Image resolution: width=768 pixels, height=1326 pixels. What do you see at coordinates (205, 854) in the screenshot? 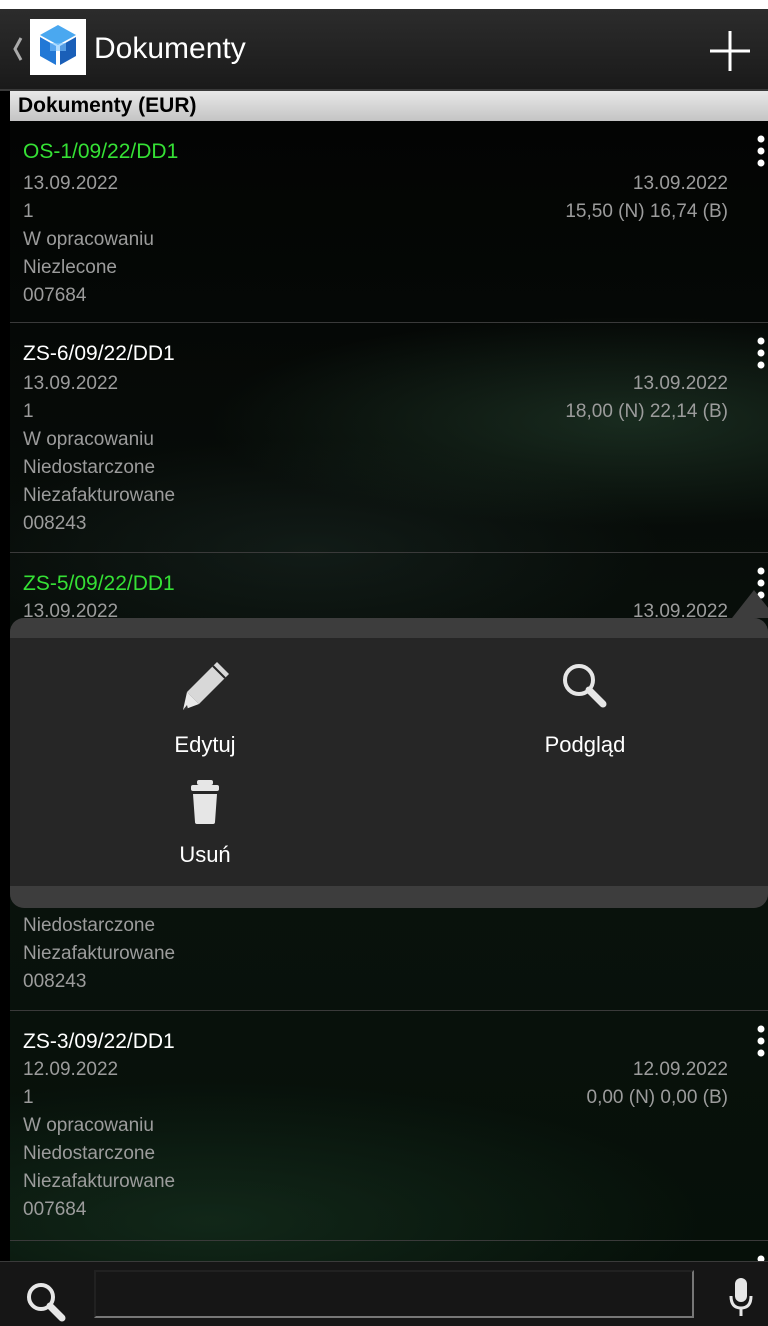
I see `delete-label: Usuń` at bounding box center [205, 854].